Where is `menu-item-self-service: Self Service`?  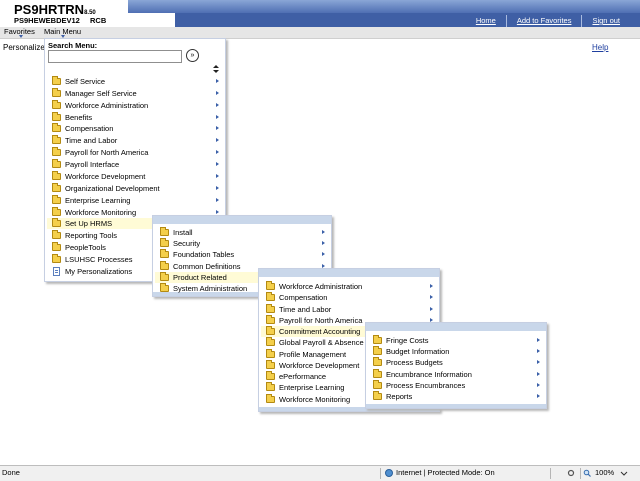
menu-item-self-service: Self Service is located at coordinates (135, 81).